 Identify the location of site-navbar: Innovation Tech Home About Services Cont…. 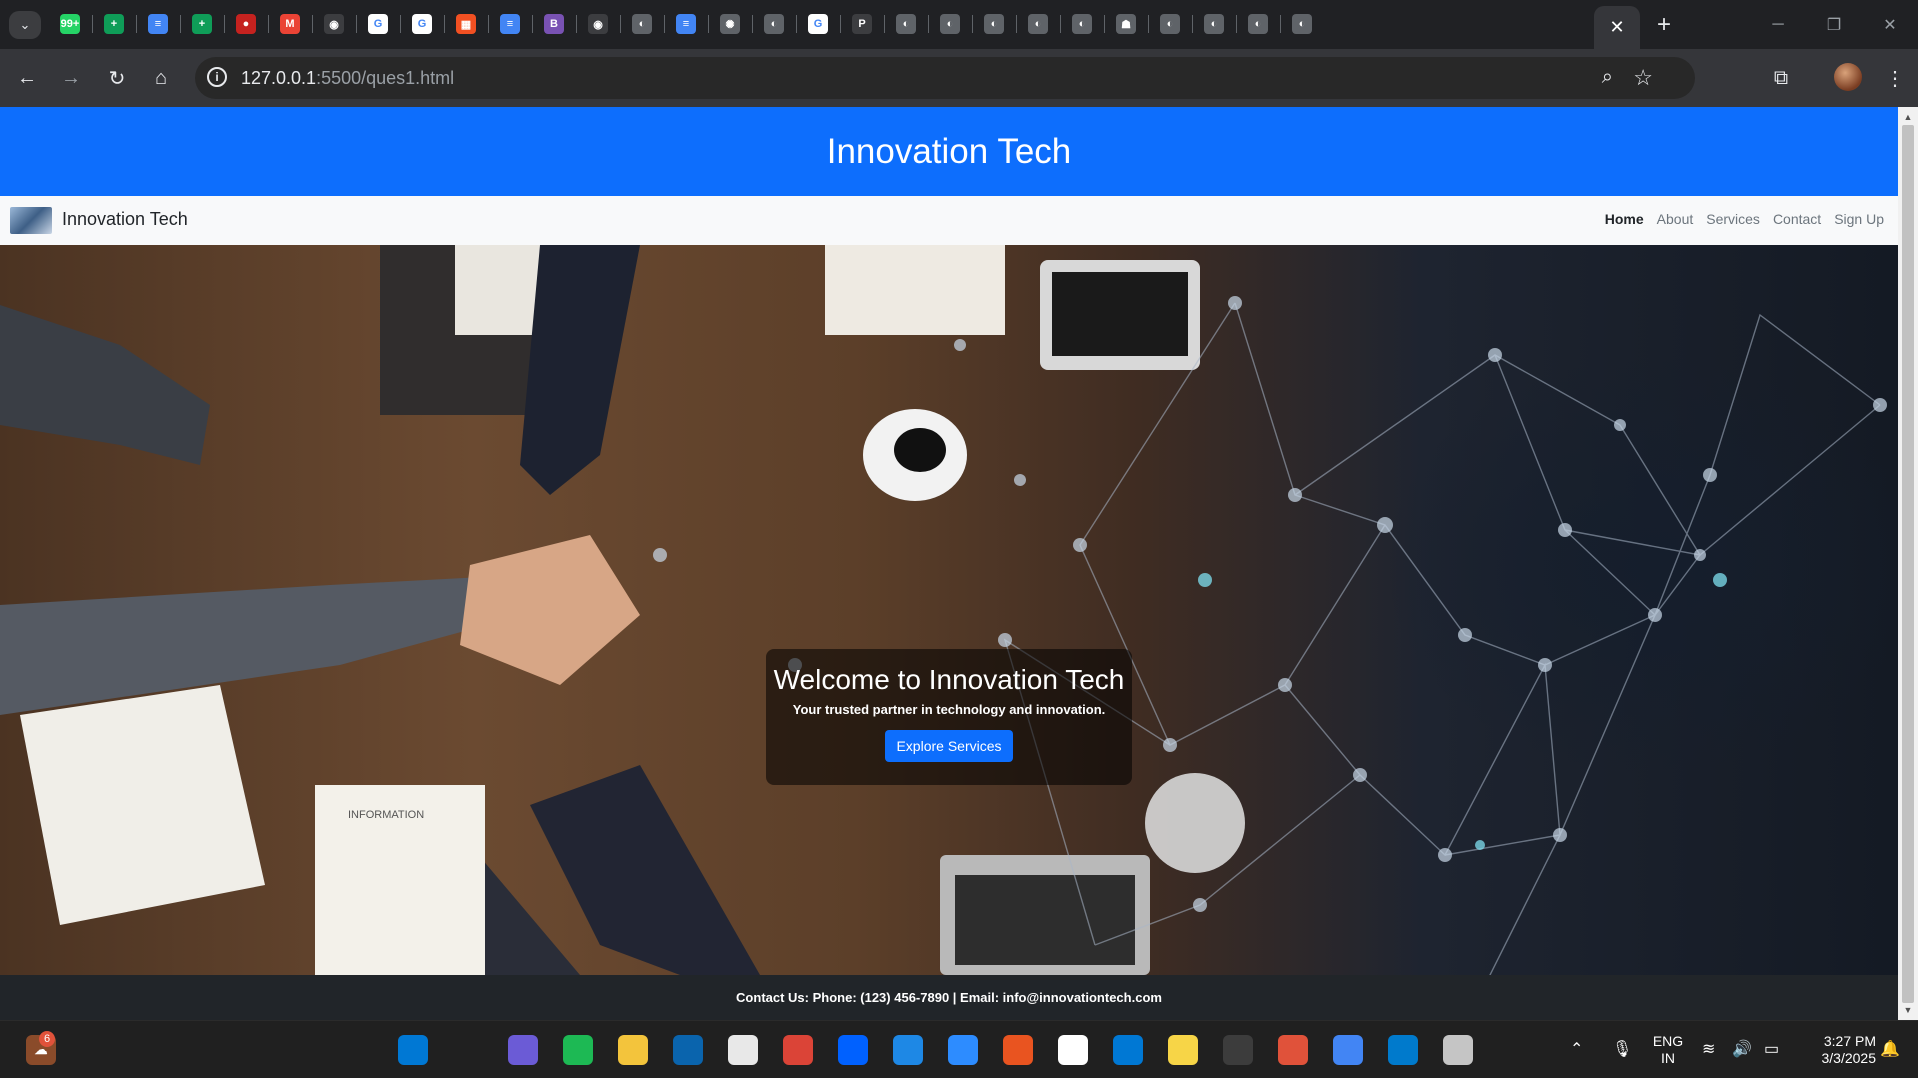
(949, 220).